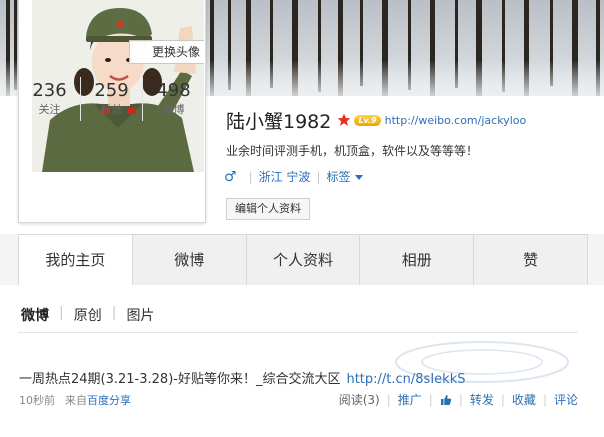  What do you see at coordinates (111, 90) in the screenshot?
I see `stat-number: 259` at bounding box center [111, 90].